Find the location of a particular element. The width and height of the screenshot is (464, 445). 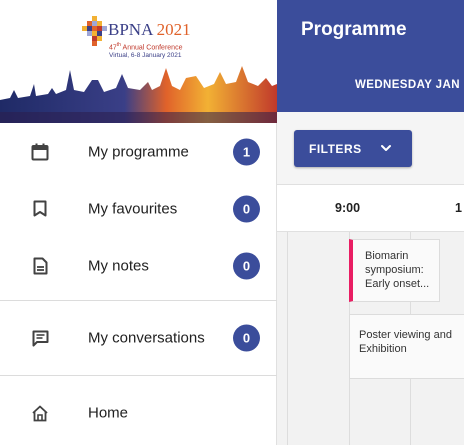

time-slot-label: 1 is located at coordinates (458, 208).